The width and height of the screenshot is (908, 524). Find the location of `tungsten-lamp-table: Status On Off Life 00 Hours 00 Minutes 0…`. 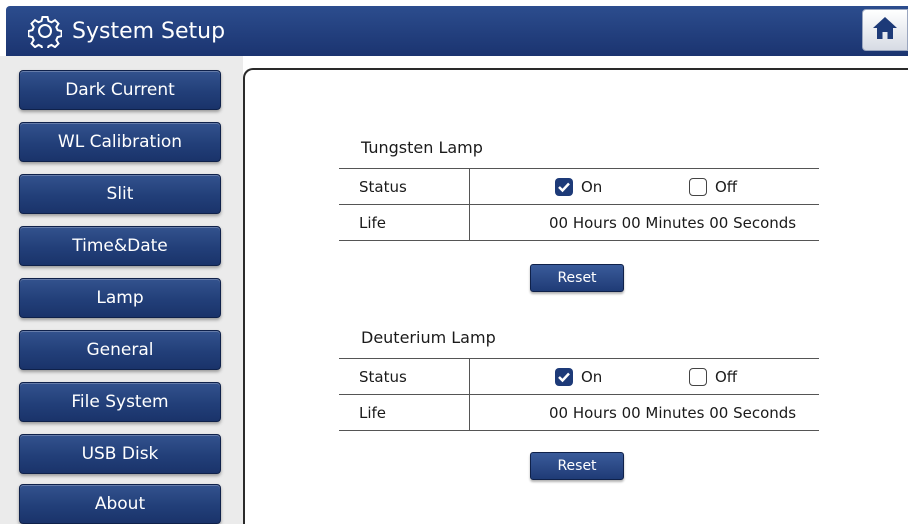

tungsten-lamp-table: Status On Off Life 00 Hours 00 Minutes 0… is located at coordinates (579, 204).